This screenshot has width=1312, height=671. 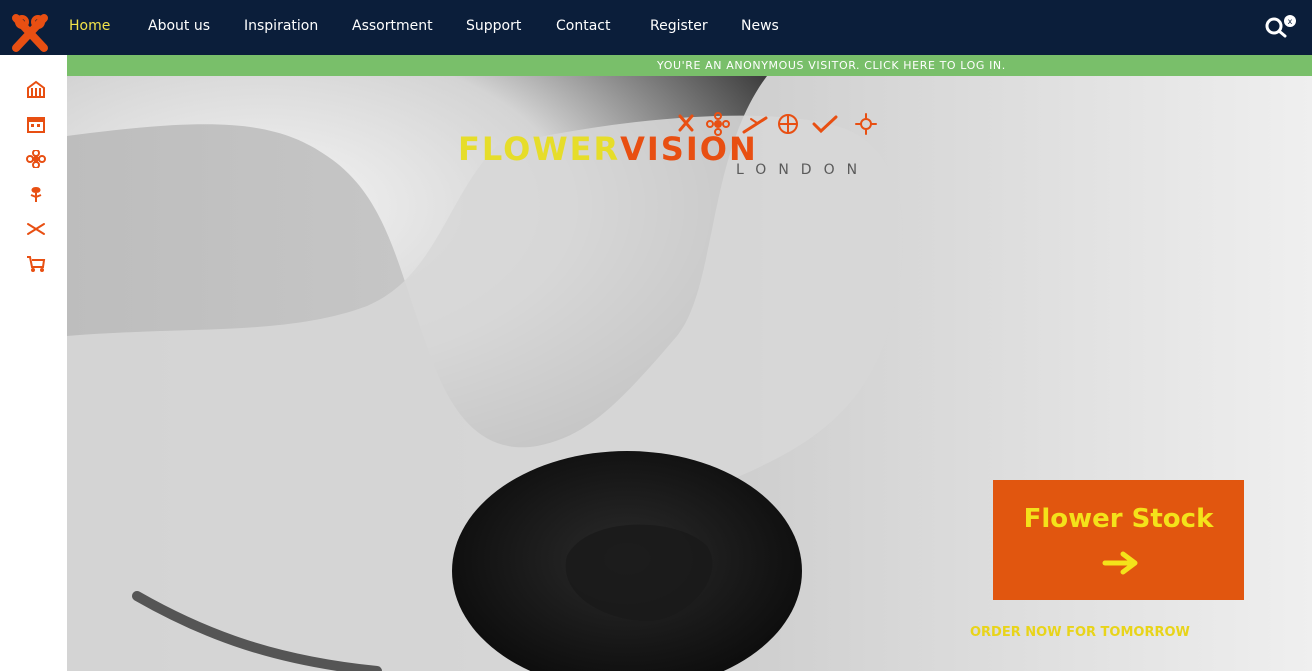 What do you see at coordinates (539, 149) in the screenshot?
I see `brand-flower: FLOWER` at bounding box center [539, 149].